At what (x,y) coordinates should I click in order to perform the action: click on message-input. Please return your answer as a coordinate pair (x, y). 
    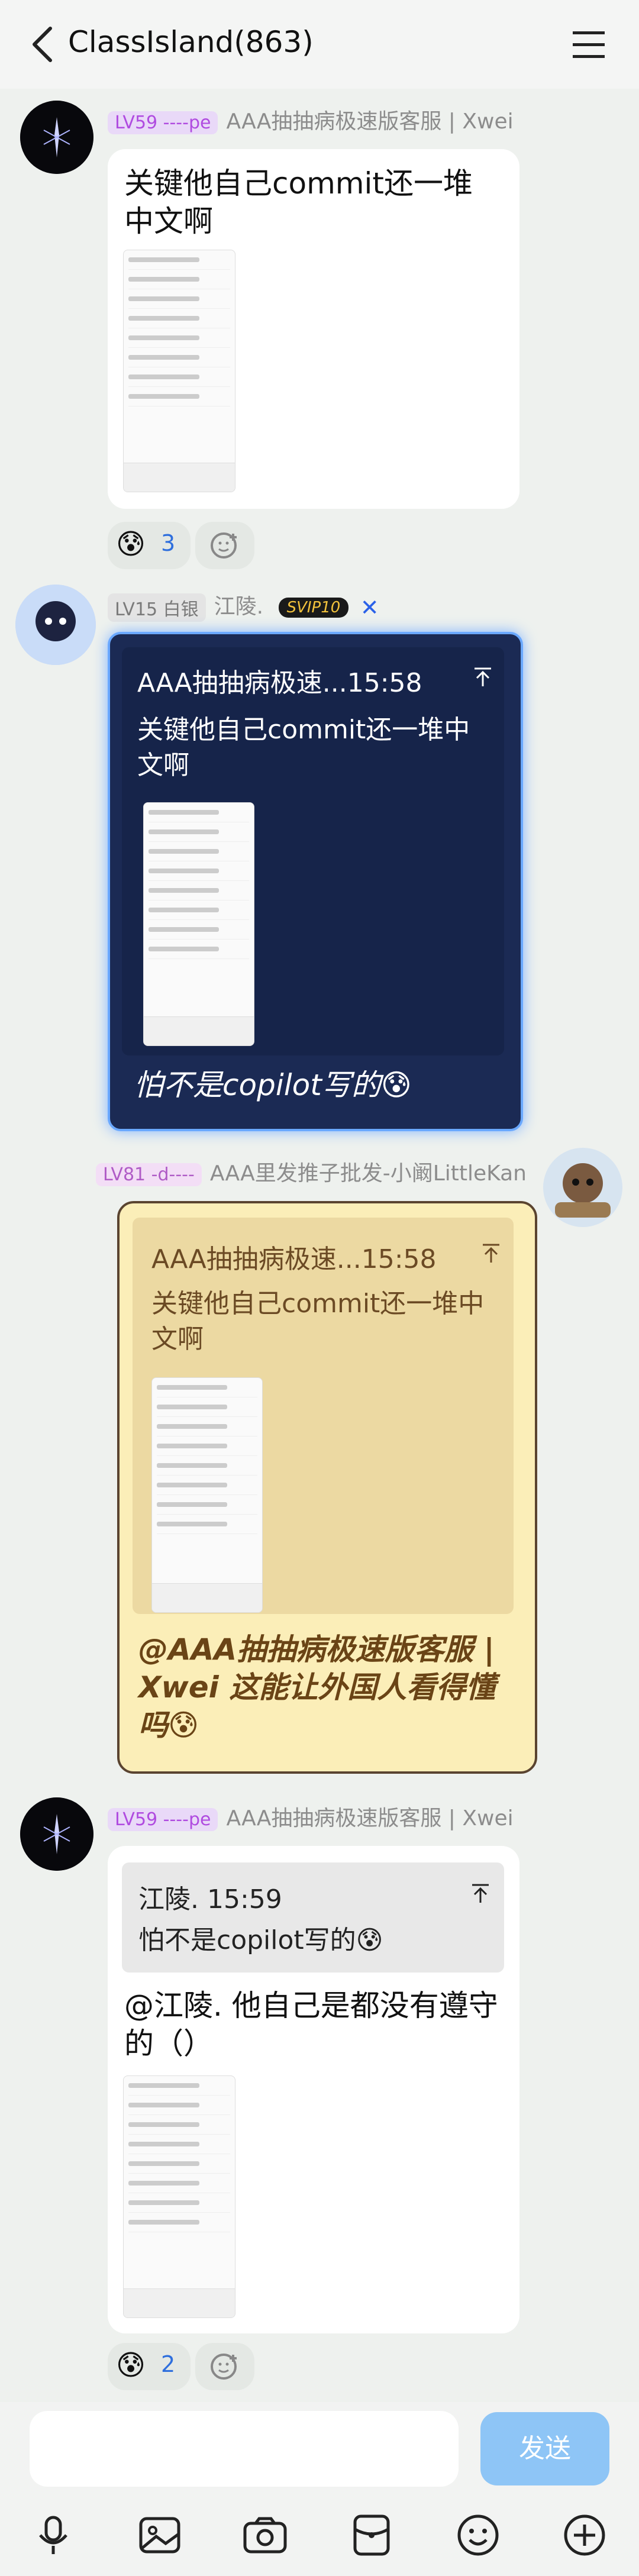
    Looking at the image, I should click on (244, 2449).